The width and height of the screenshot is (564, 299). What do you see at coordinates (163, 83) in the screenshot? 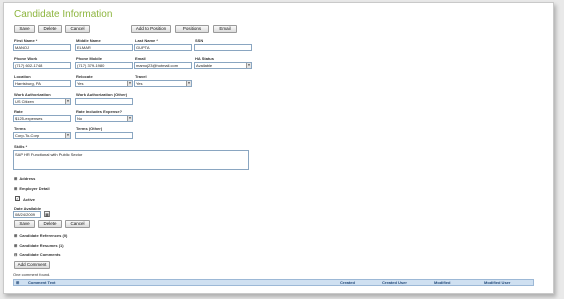
I see `travel-select: Yes ▼` at bounding box center [163, 83].